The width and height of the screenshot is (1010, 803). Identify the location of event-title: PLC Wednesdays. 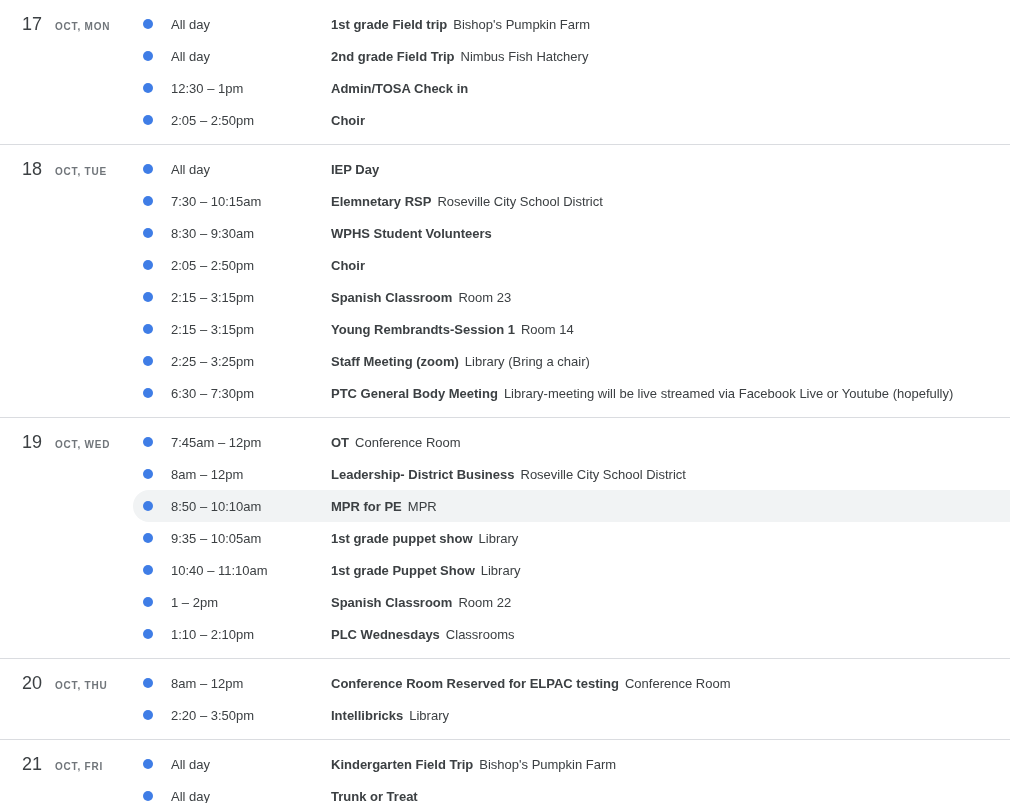
(385, 634).